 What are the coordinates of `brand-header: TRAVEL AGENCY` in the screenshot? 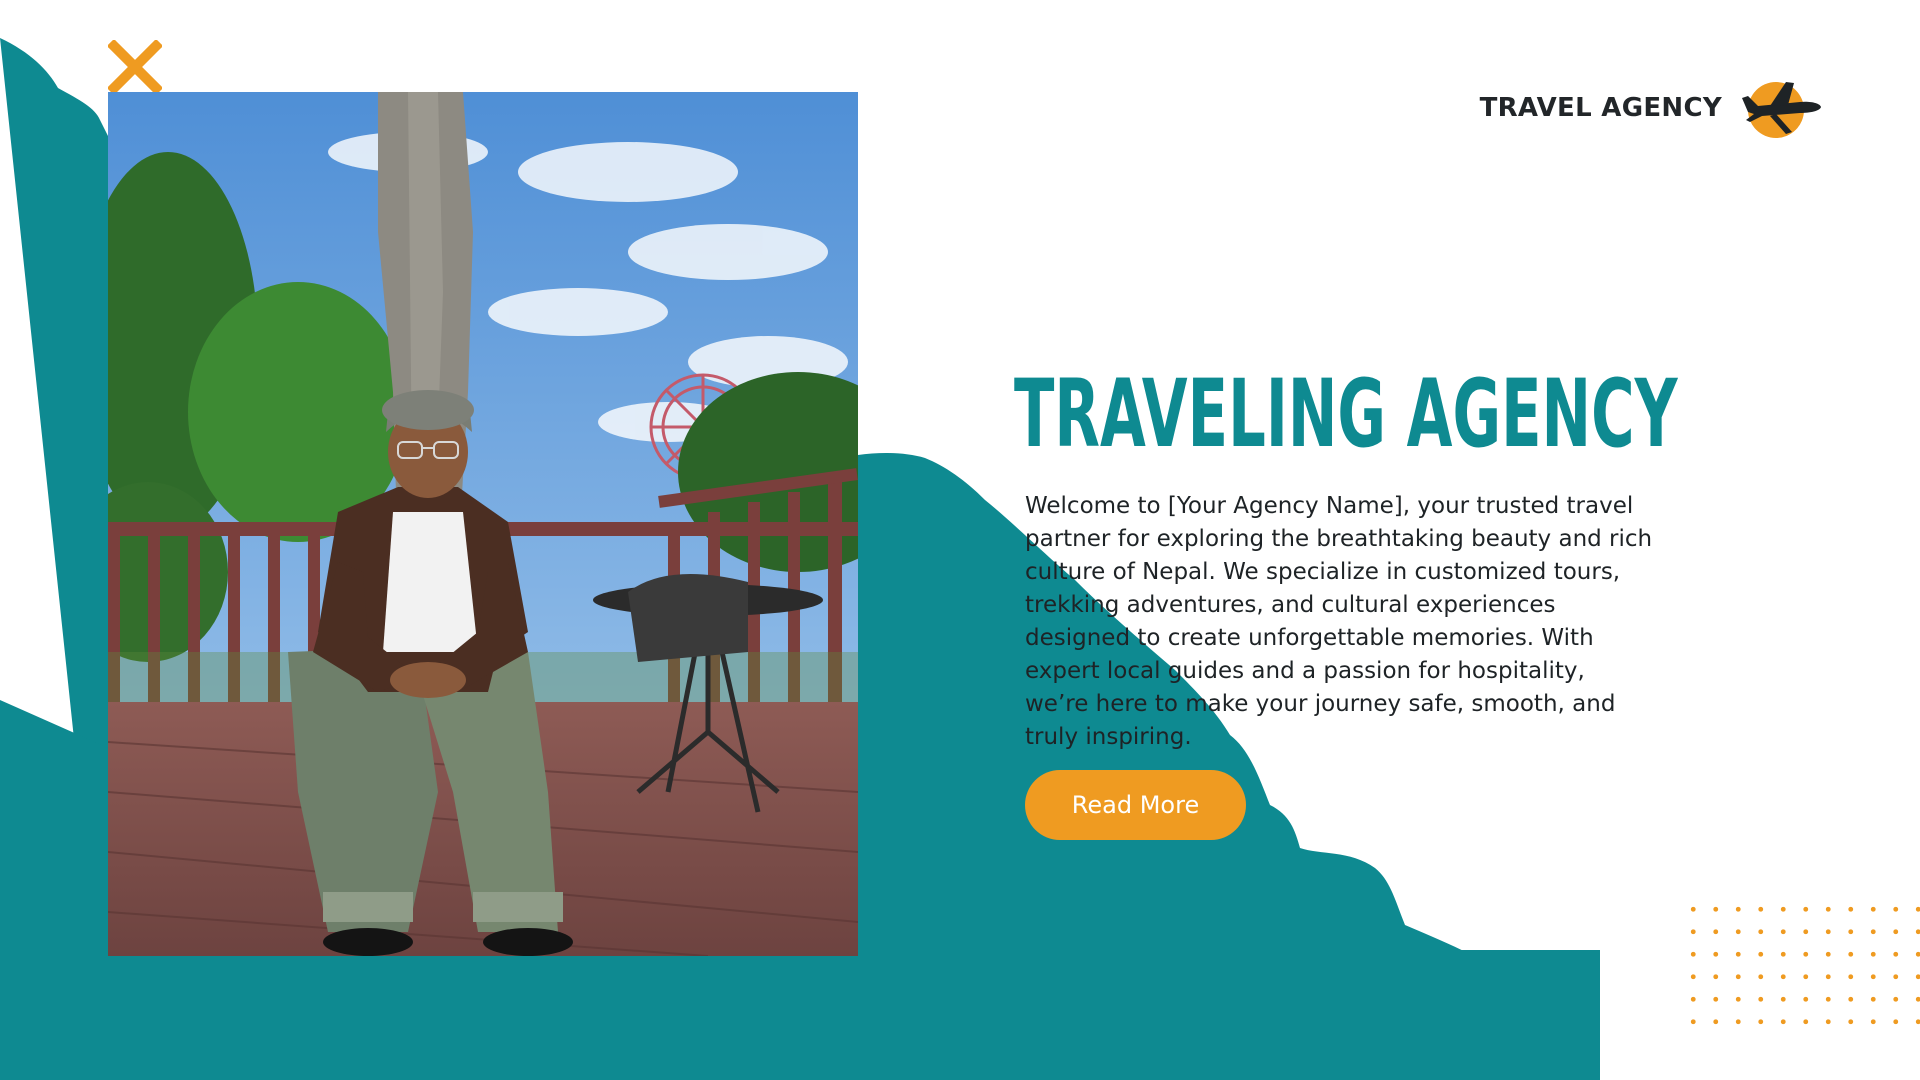 It's located at (1651, 108).